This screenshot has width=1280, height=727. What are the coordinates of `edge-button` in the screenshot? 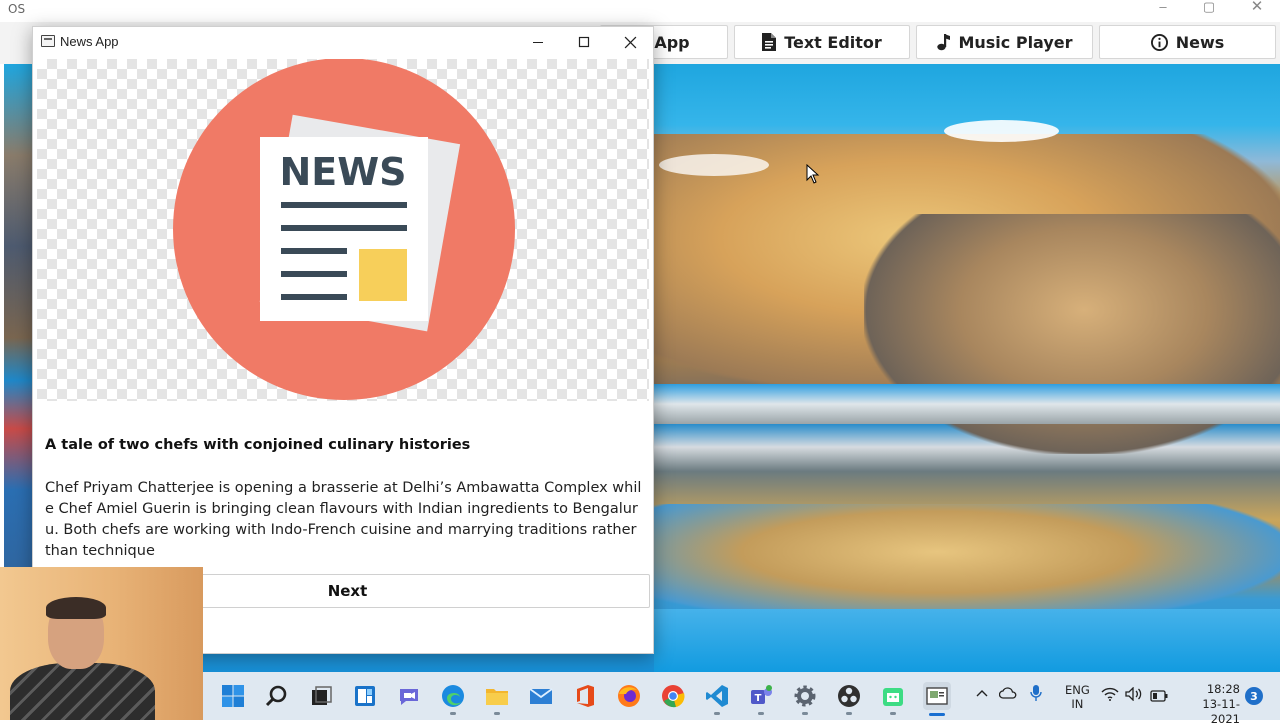 It's located at (453, 696).